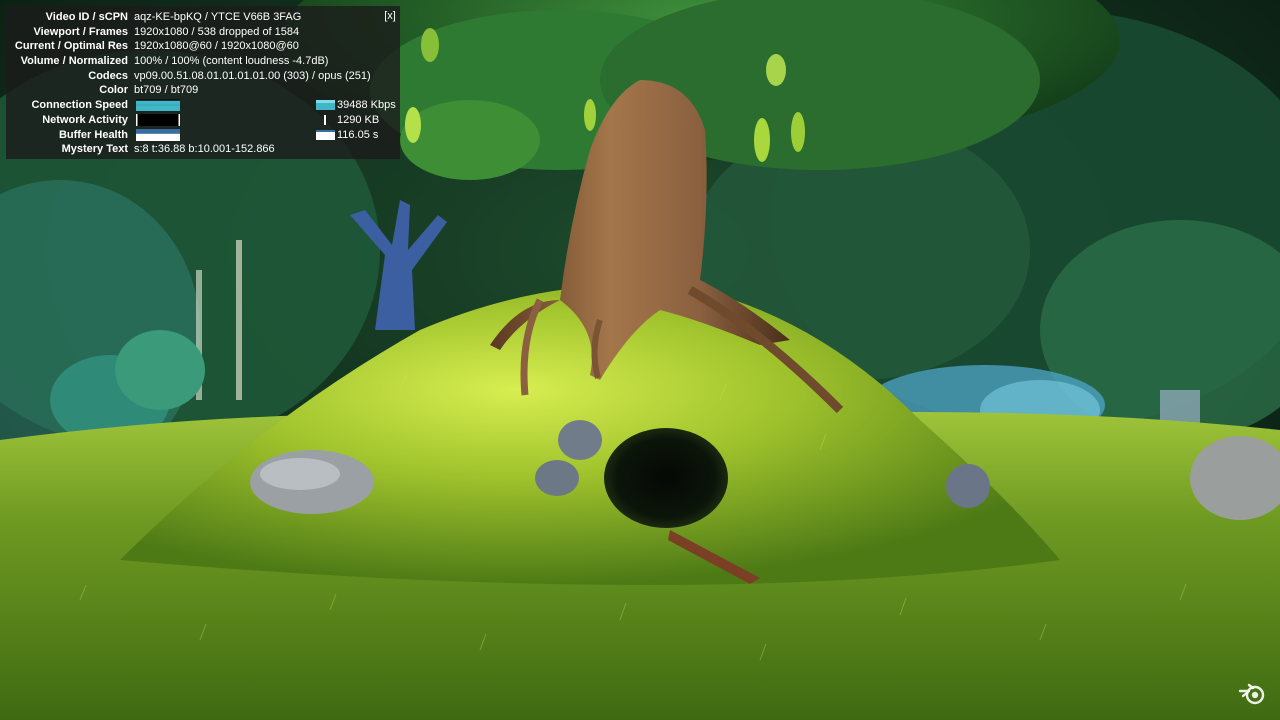  What do you see at coordinates (203, 135) in the screenshot?
I see `stats-row-buffer-health: Buffer Health 116.05 s` at bounding box center [203, 135].